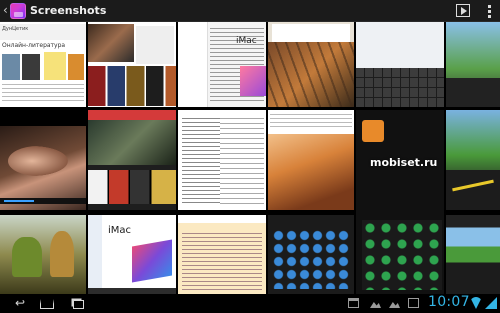  What do you see at coordinates (491, 303) in the screenshot?
I see `signal-icon` at bounding box center [491, 303].